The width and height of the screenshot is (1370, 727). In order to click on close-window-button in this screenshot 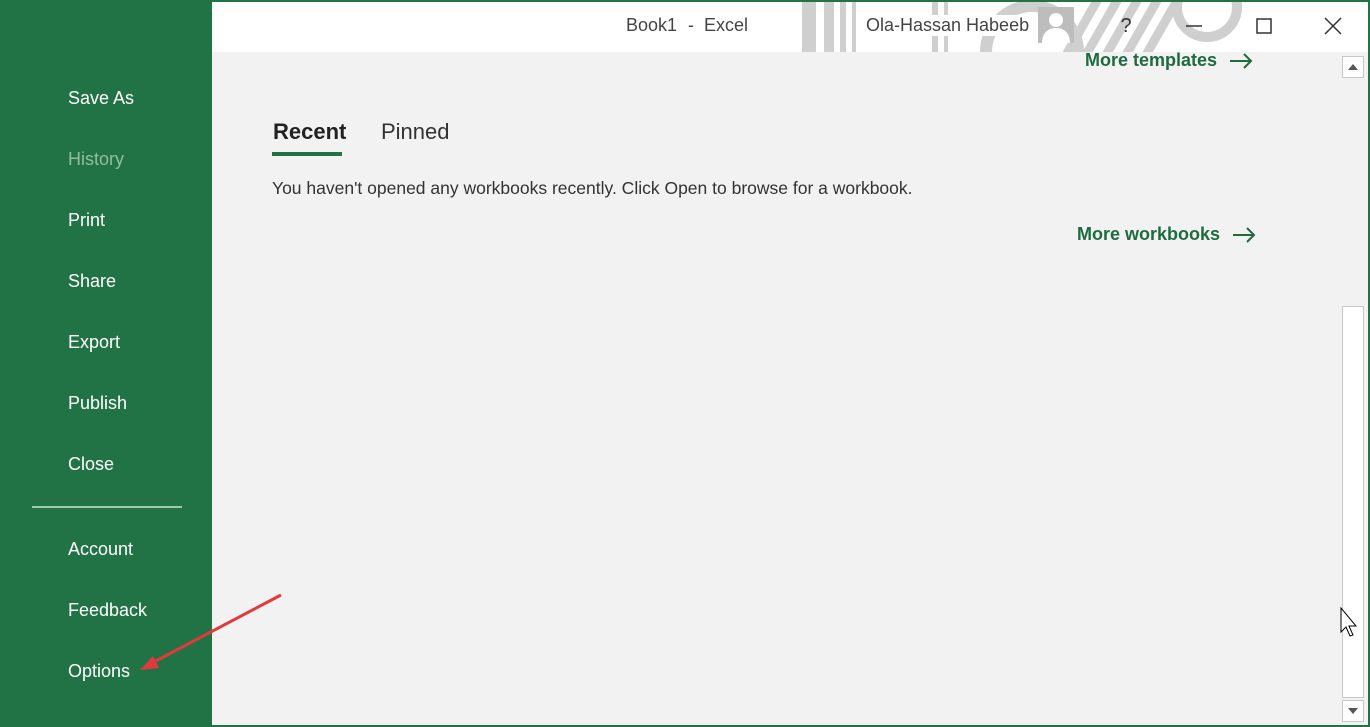, I will do `click(1333, 26)`.